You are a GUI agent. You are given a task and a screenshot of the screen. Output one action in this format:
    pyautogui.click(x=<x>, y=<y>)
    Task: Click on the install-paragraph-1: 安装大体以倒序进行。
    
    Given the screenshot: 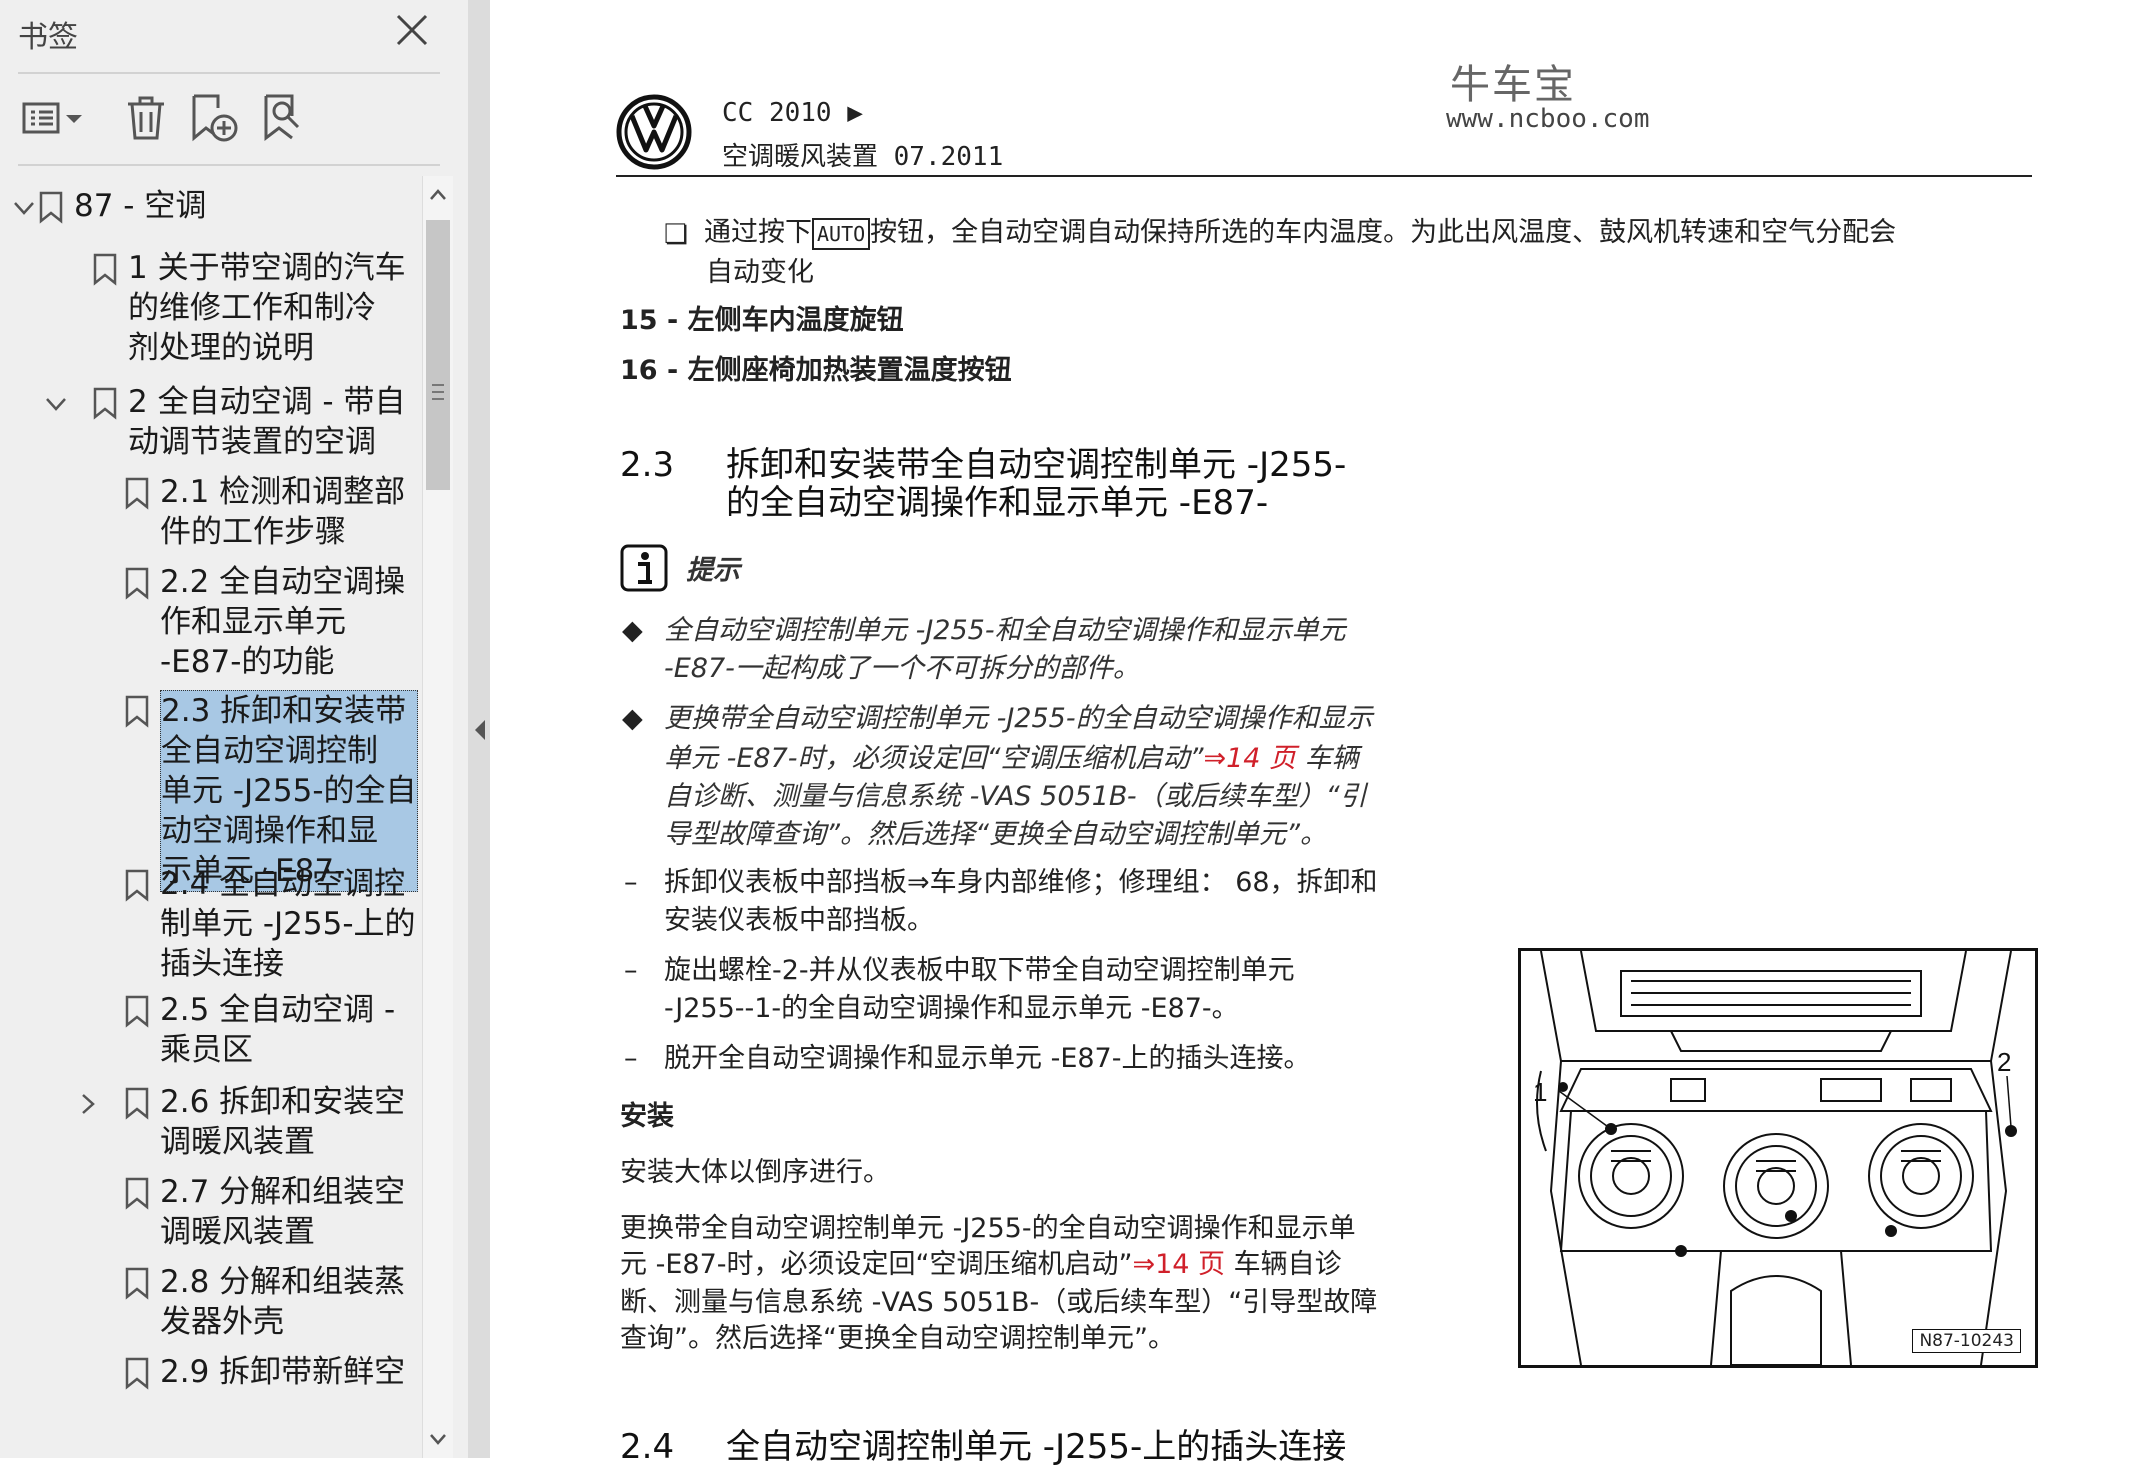 What is the action you would take?
    pyautogui.click(x=755, y=1172)
    